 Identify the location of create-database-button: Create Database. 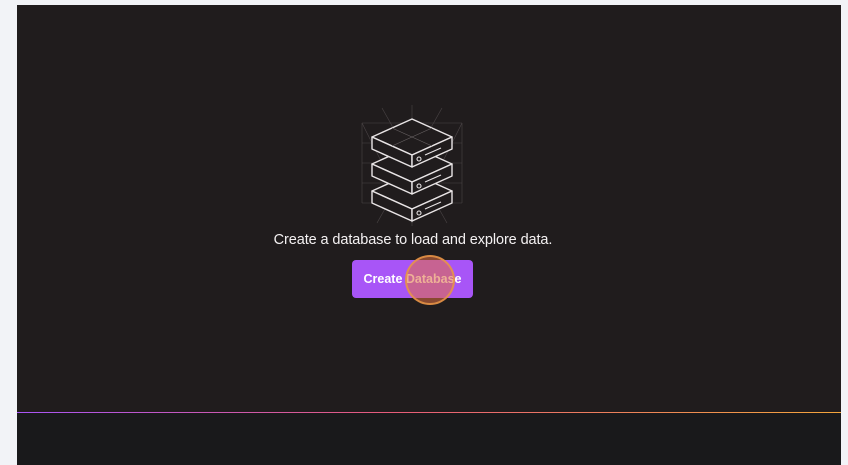
(412, 279).